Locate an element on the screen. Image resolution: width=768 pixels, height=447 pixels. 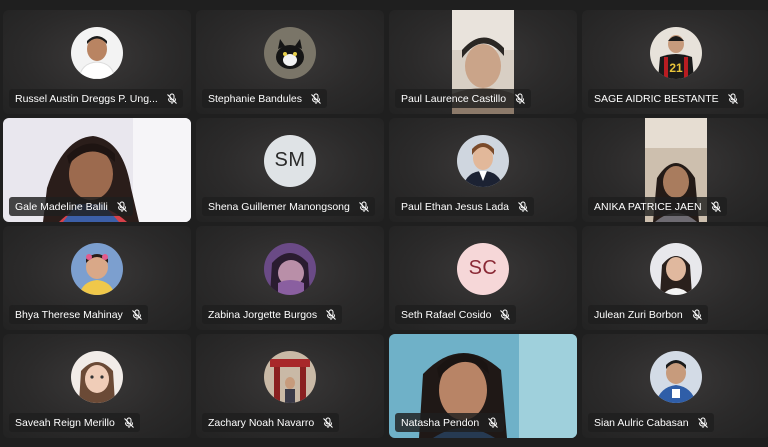
nameplate: Stephanie Bandules is located at coordinates (264, 98).